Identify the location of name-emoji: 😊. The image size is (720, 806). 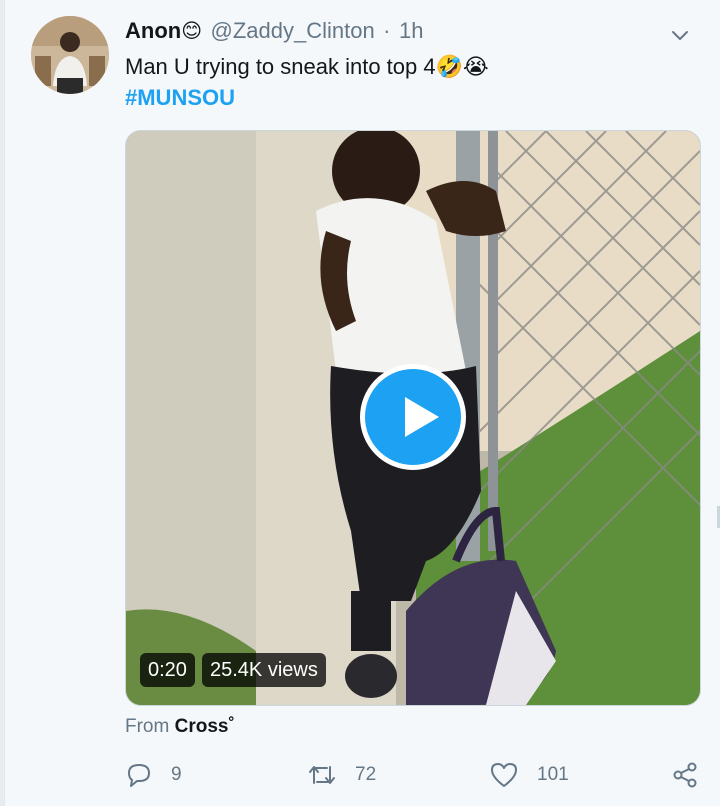
(192, 31).